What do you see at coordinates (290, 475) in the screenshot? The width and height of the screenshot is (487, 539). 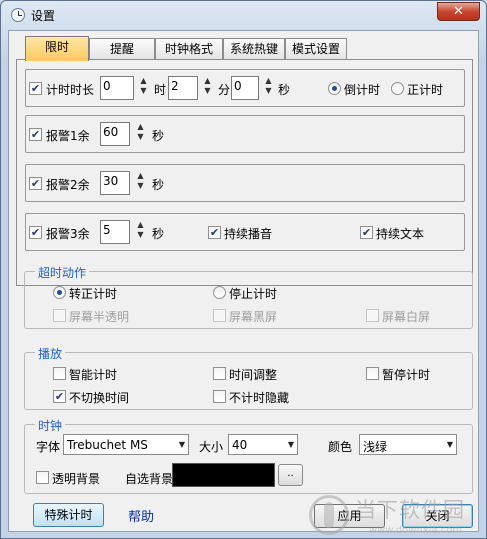 I see `browse-bg-button: ..` at bounding box center [290, 475].